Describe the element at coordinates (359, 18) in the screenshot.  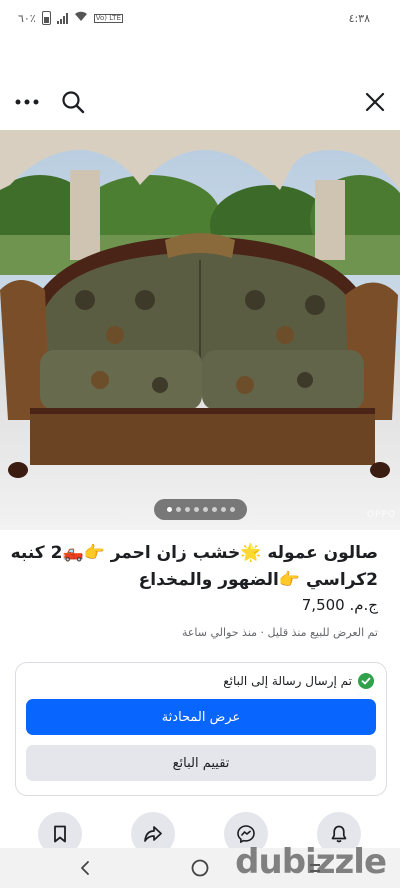
I see `clock: ٤:٣٨` at that location.